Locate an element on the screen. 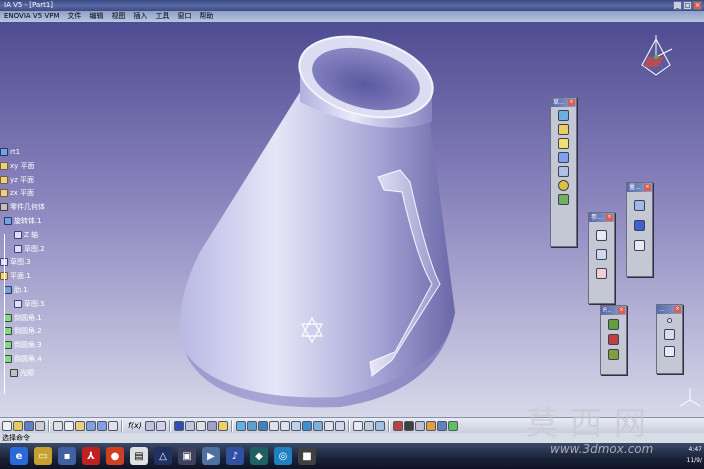 Image resolution: width=704 pixels, height=469 pixels. browser-icon: ● is located at coordinates (115, 456).